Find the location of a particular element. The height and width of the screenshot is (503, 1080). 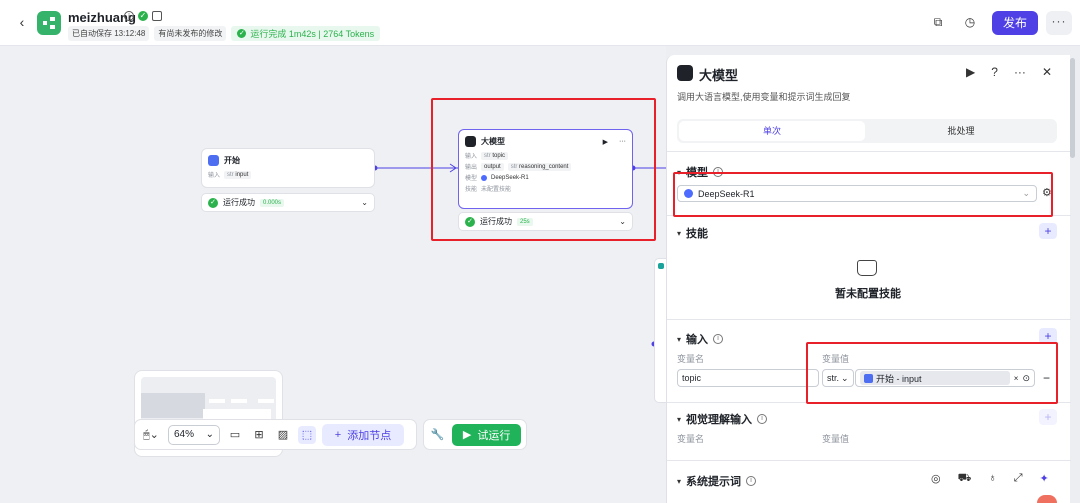

vision-section-header: ▾ 视觉理解输入 i is located at coordinates (722, 419).